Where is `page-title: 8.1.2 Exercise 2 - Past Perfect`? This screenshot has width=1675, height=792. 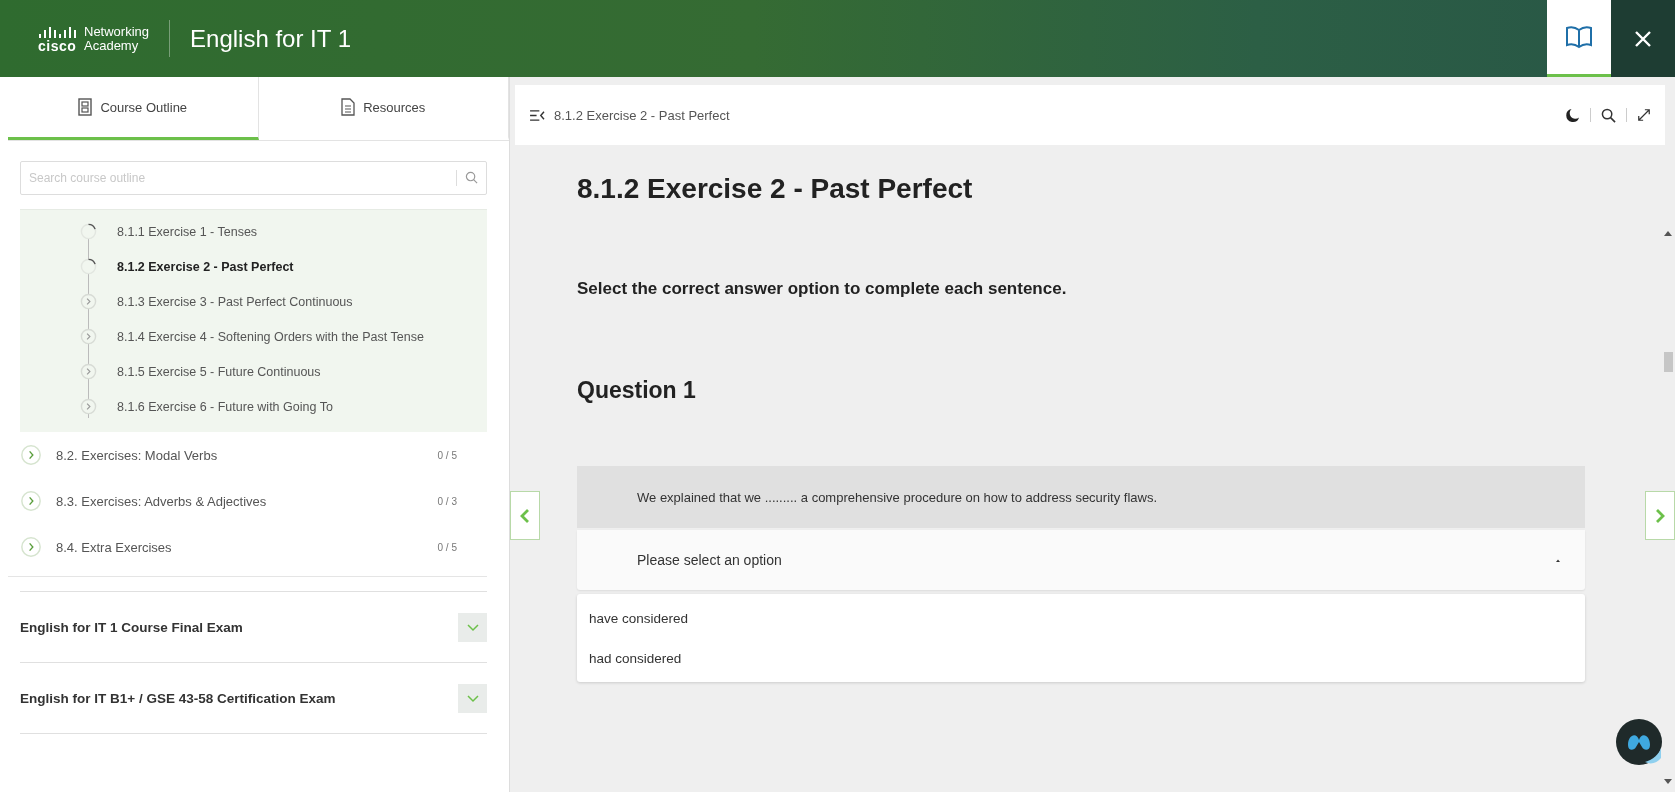
page-title: 8.1.2 Exercise 2 - Past Perfect is located at coordinates (775, 189).